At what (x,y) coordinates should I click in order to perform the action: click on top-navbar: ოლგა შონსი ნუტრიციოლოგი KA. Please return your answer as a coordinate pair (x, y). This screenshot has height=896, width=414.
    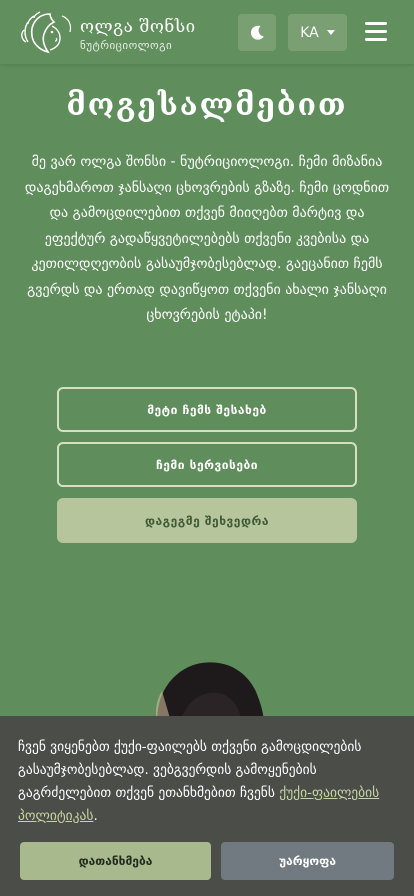
    Looking at the image, I should click on (207, 32).